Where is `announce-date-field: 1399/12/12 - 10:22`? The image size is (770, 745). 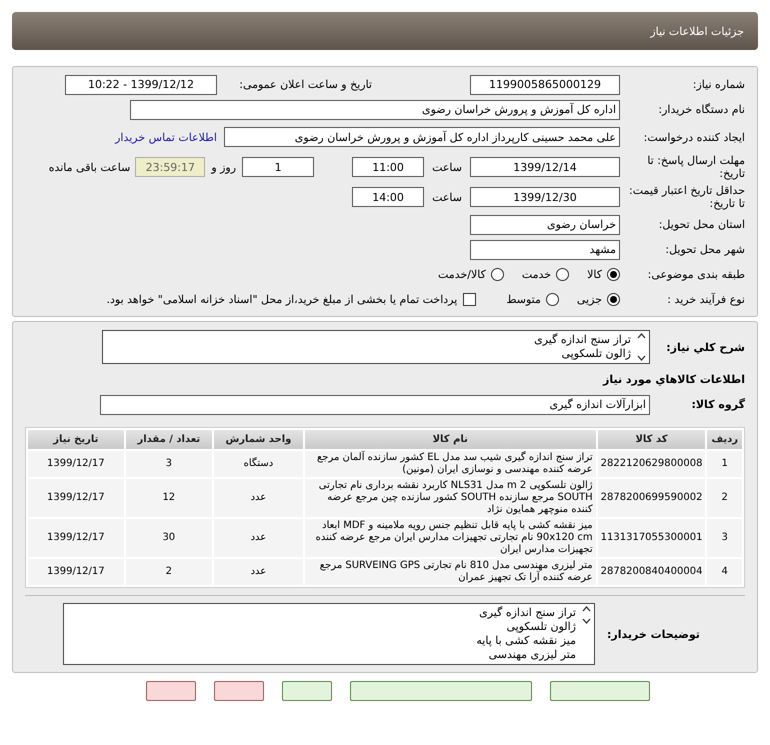
announce-date-field: 1399/12/12 - 10:22 is located at coordinates (141, 84).